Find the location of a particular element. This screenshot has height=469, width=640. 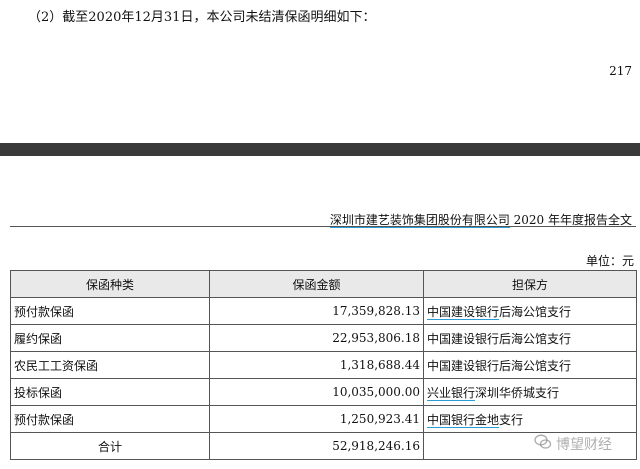

guarantor-branch: 深圳华侨城支行 is located at coordinates (517, 392).